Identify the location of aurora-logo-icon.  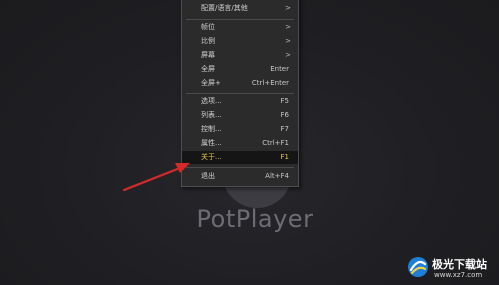
(418, 267).